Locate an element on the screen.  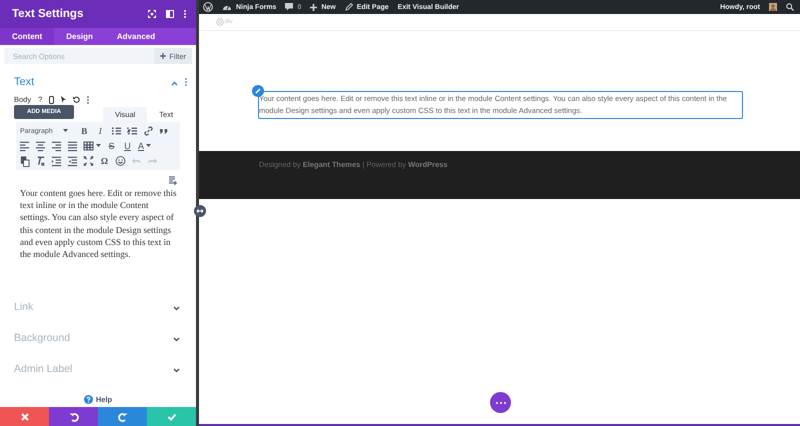
panel-tab: Content is located at coordinates (27, 36).